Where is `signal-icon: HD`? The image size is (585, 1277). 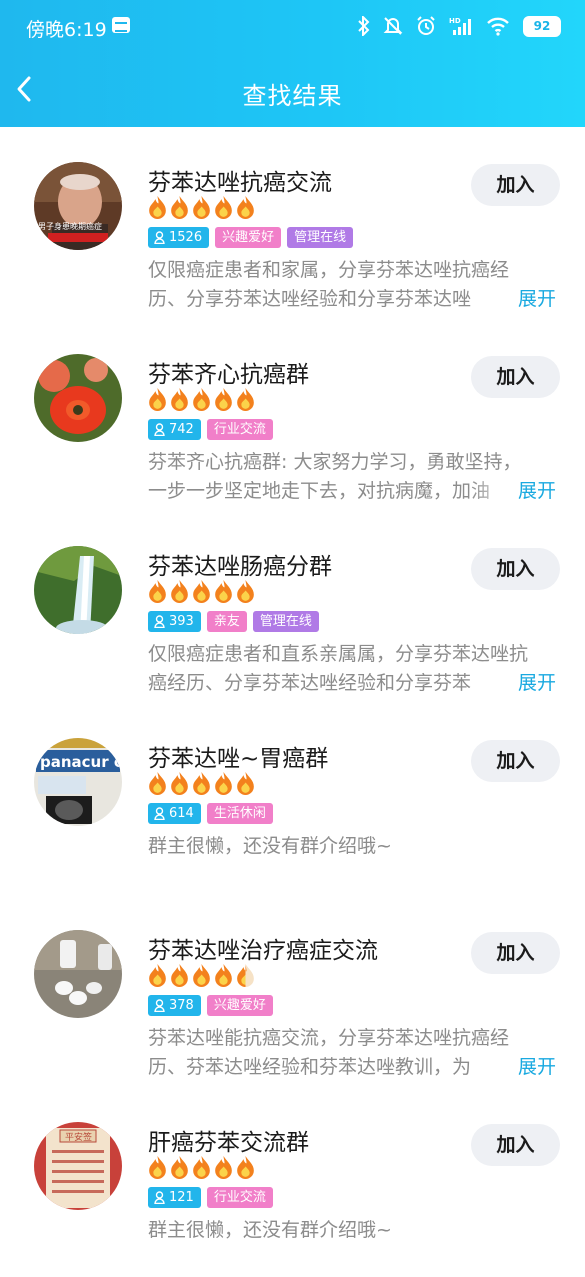 signal-icon: HD is located at coordinates (461, 26).